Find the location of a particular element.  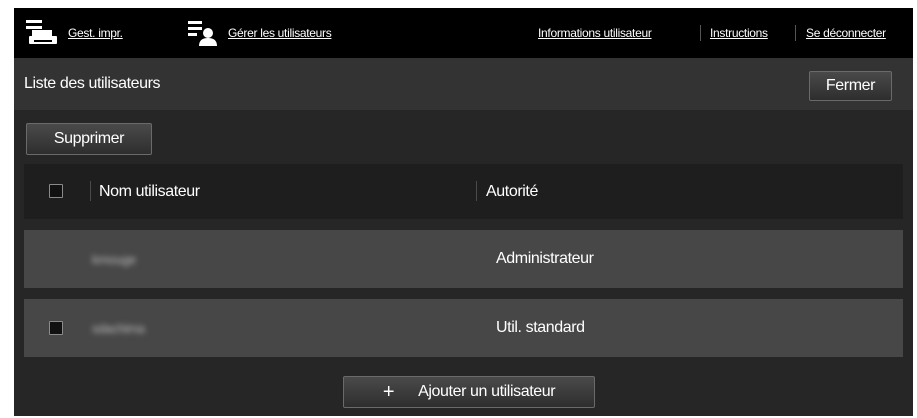

logout-link: Se déconnecter is located at coordinates (846, 33).